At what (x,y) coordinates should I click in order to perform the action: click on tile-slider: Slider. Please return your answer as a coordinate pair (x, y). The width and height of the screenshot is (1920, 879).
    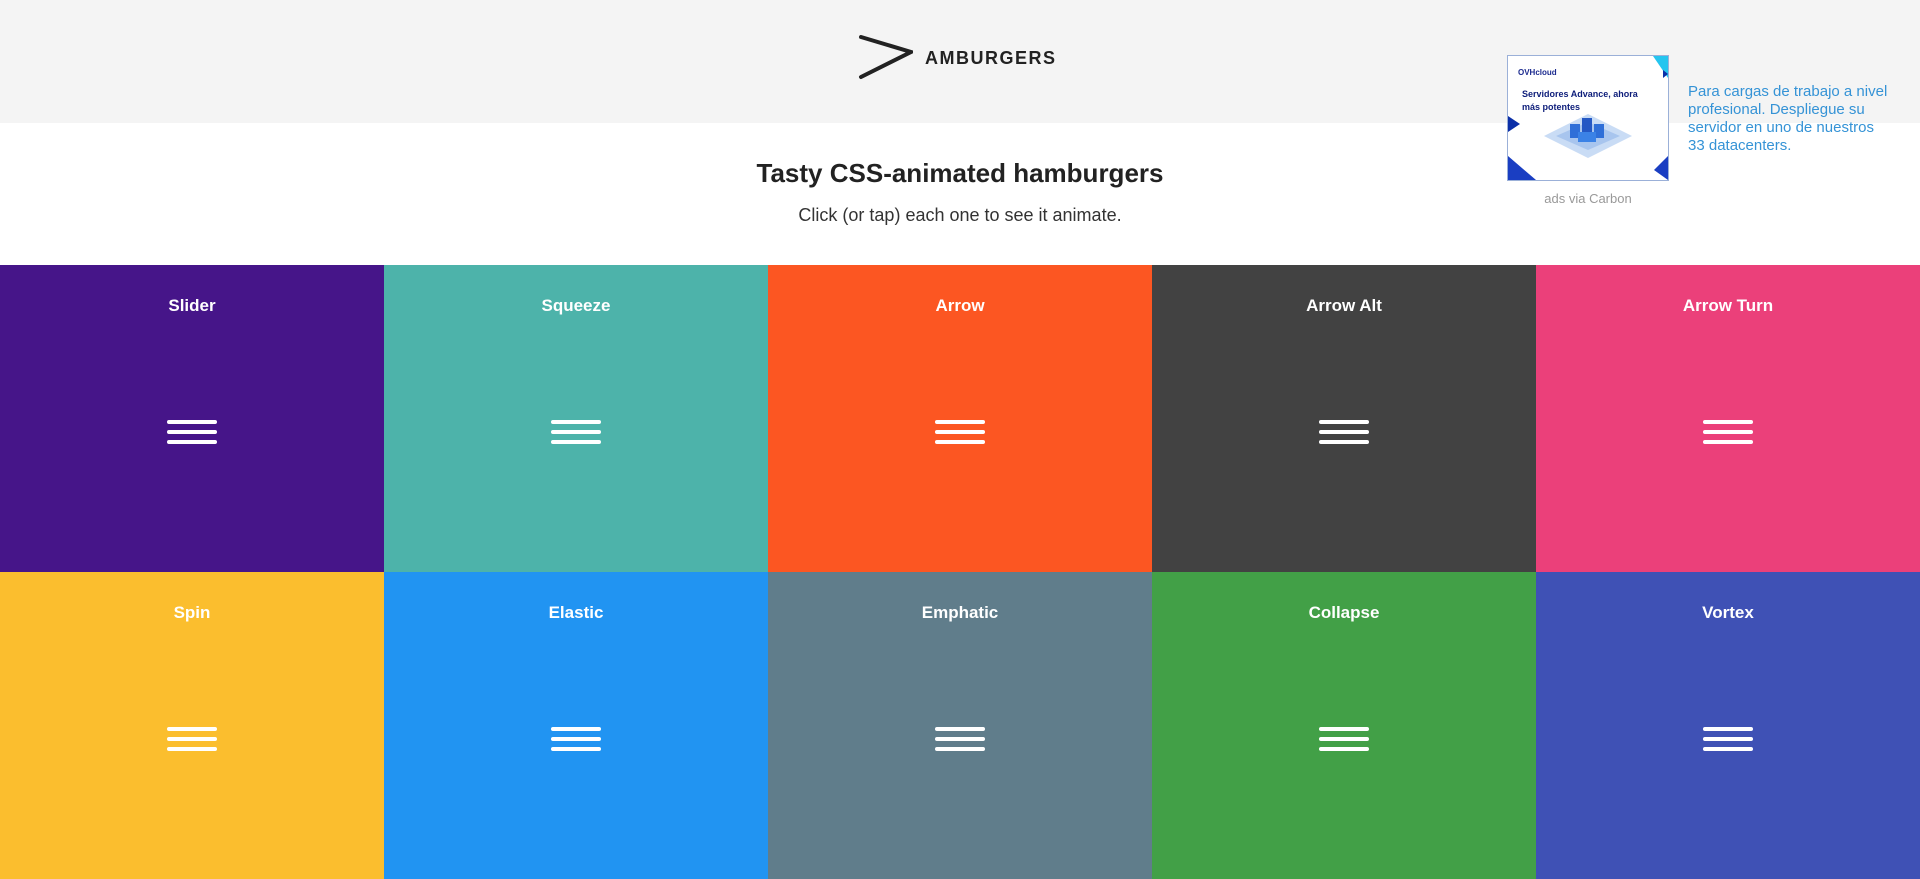
    Looking at the image, I should click on (192, 418).